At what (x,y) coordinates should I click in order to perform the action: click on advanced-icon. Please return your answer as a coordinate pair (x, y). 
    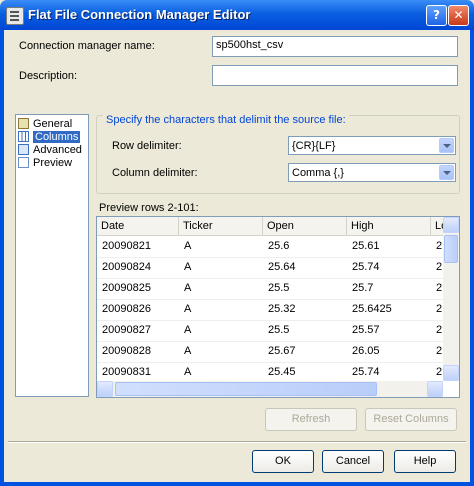
    Looking at the image, I should click on (23, 149).